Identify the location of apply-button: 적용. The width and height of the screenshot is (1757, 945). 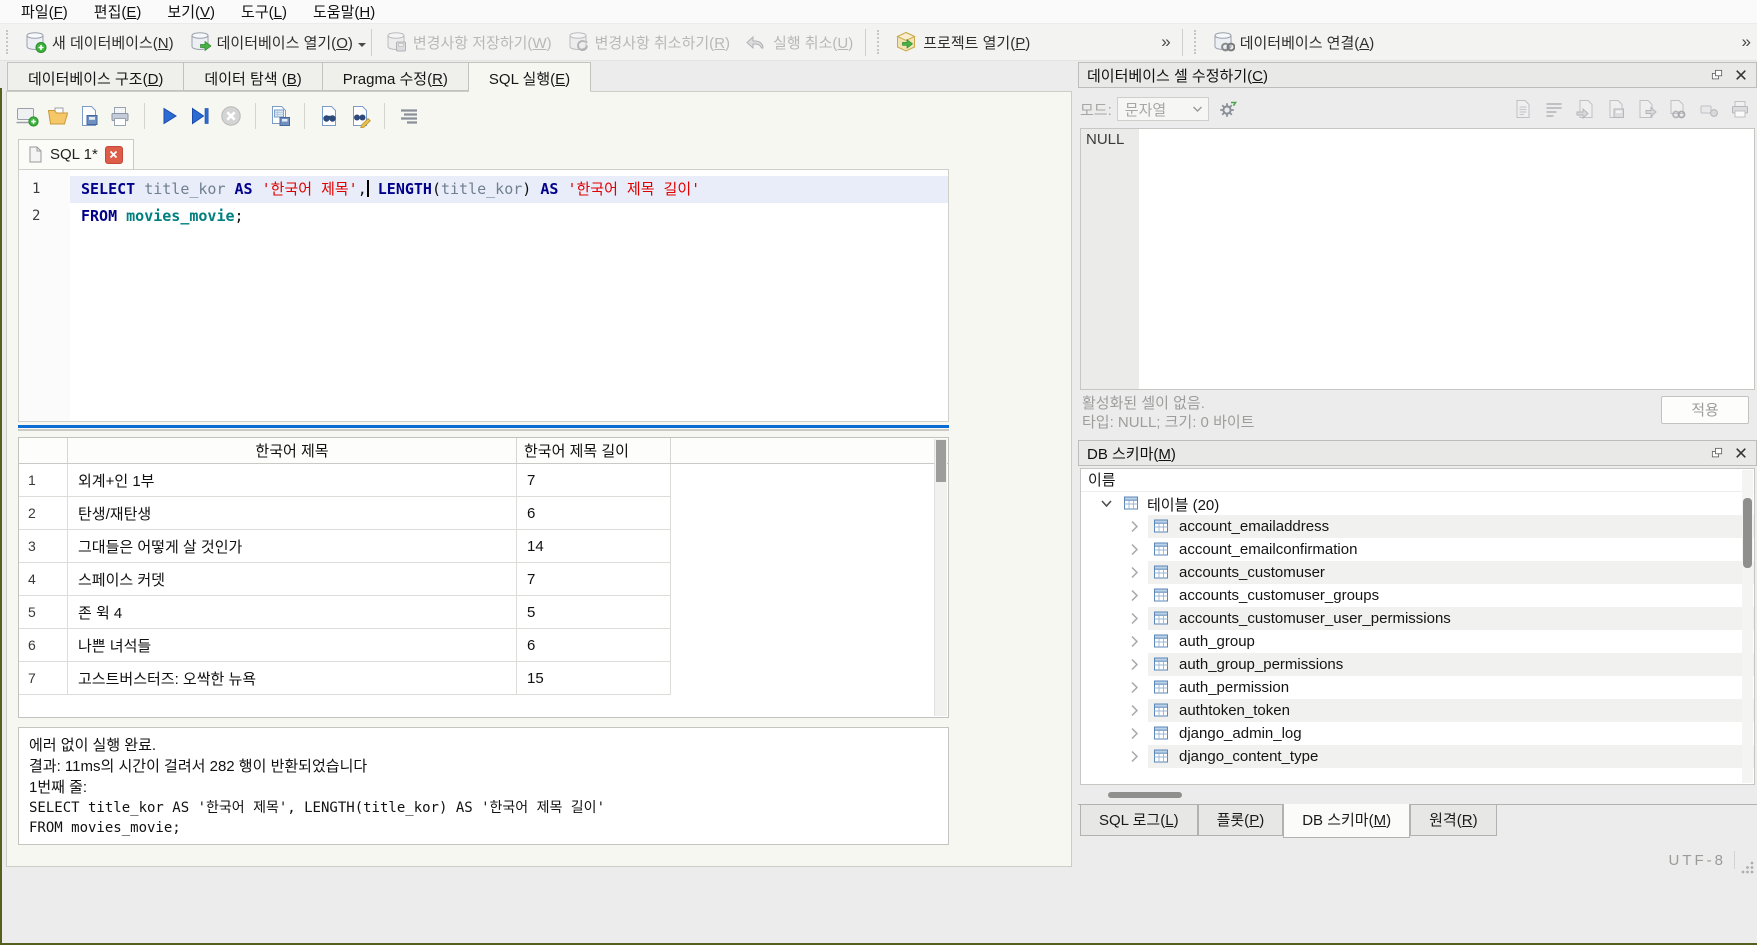
(1705, 410).